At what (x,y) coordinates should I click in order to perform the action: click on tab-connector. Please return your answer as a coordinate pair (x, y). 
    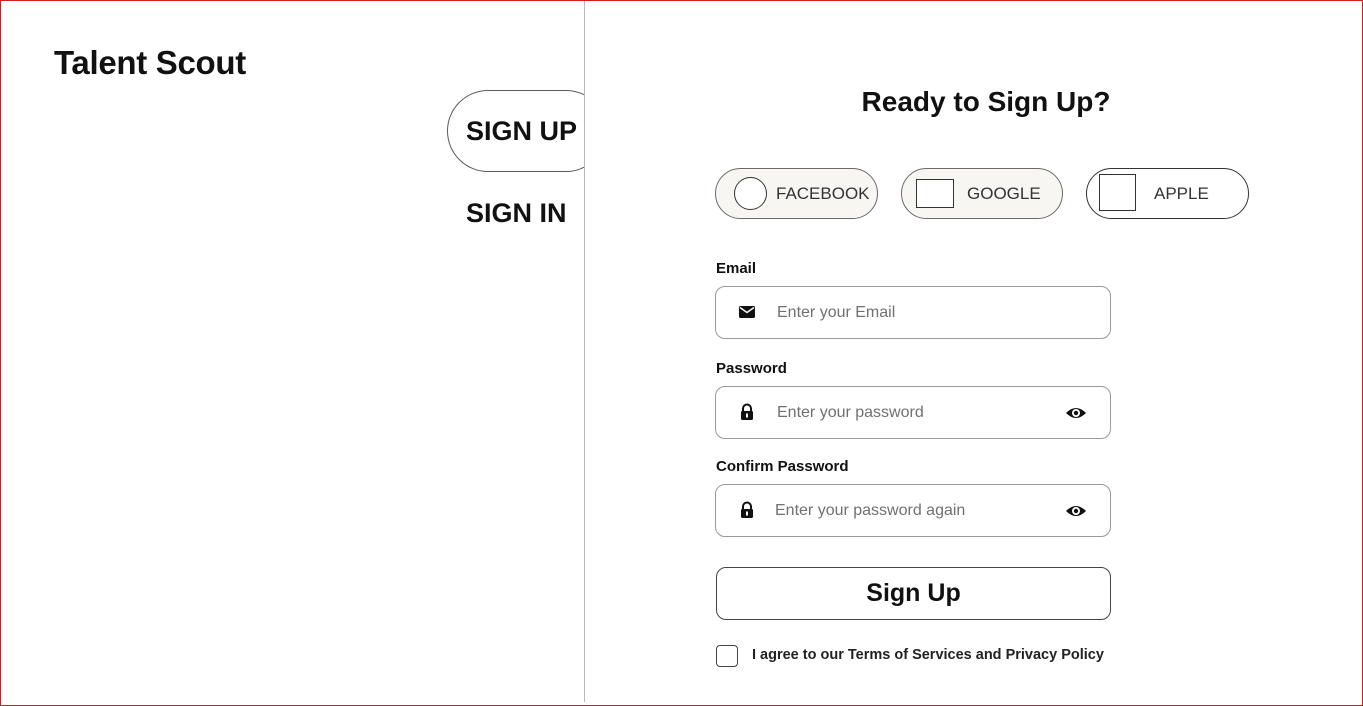
    Looking at the image, I should click on (600, 130).